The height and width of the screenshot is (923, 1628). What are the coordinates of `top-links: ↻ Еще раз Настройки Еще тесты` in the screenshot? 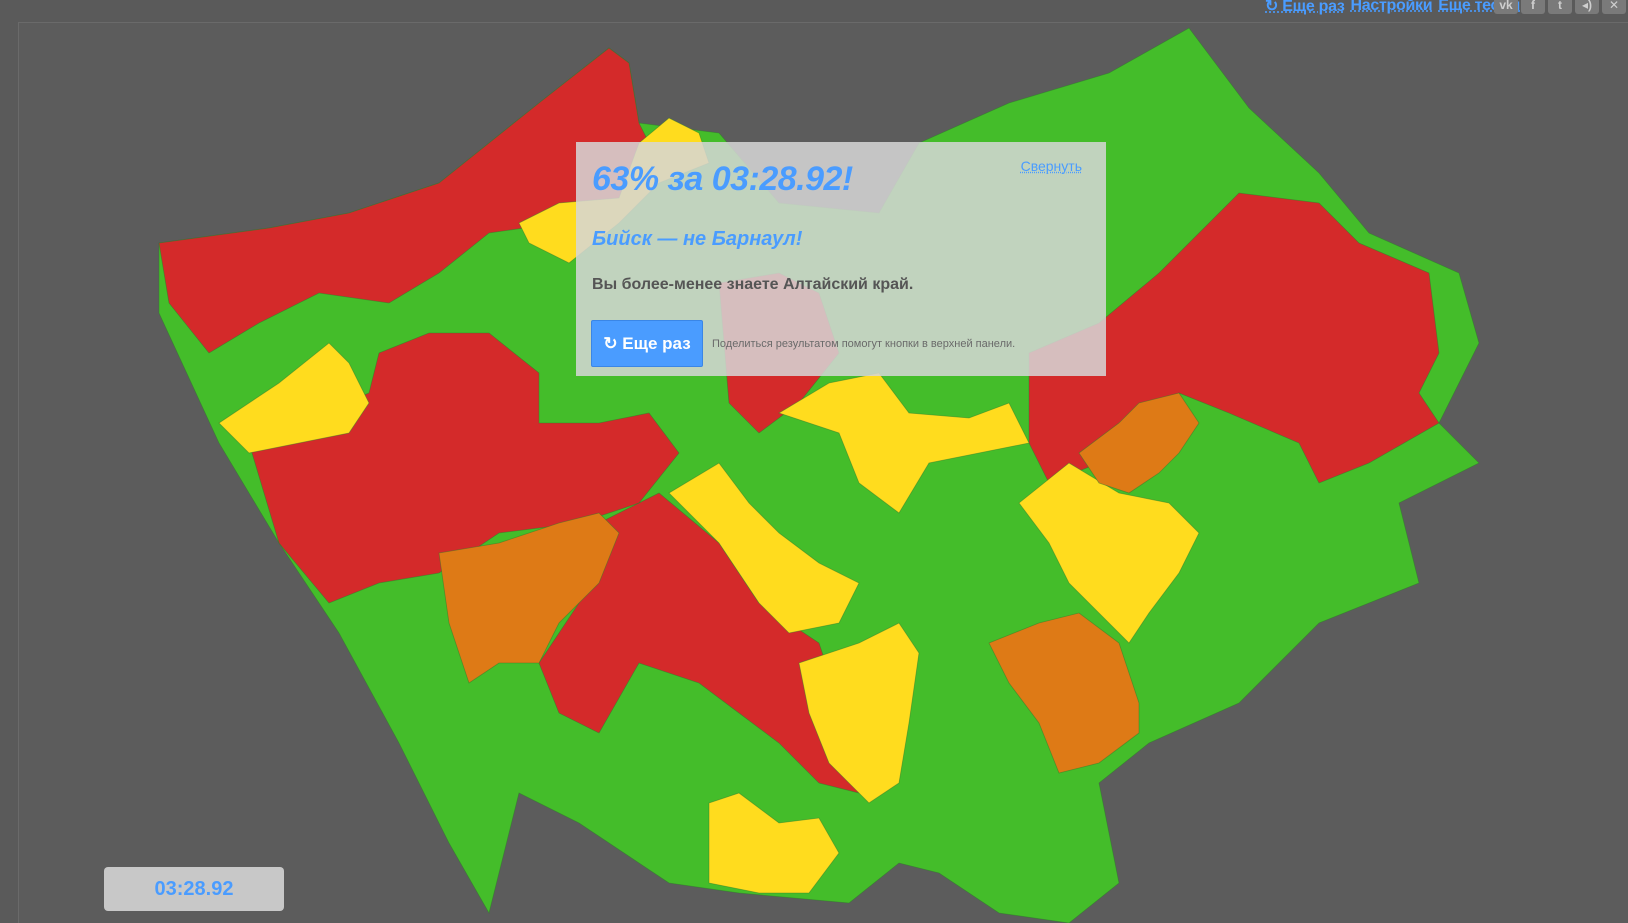 It's located at (1392, 7).